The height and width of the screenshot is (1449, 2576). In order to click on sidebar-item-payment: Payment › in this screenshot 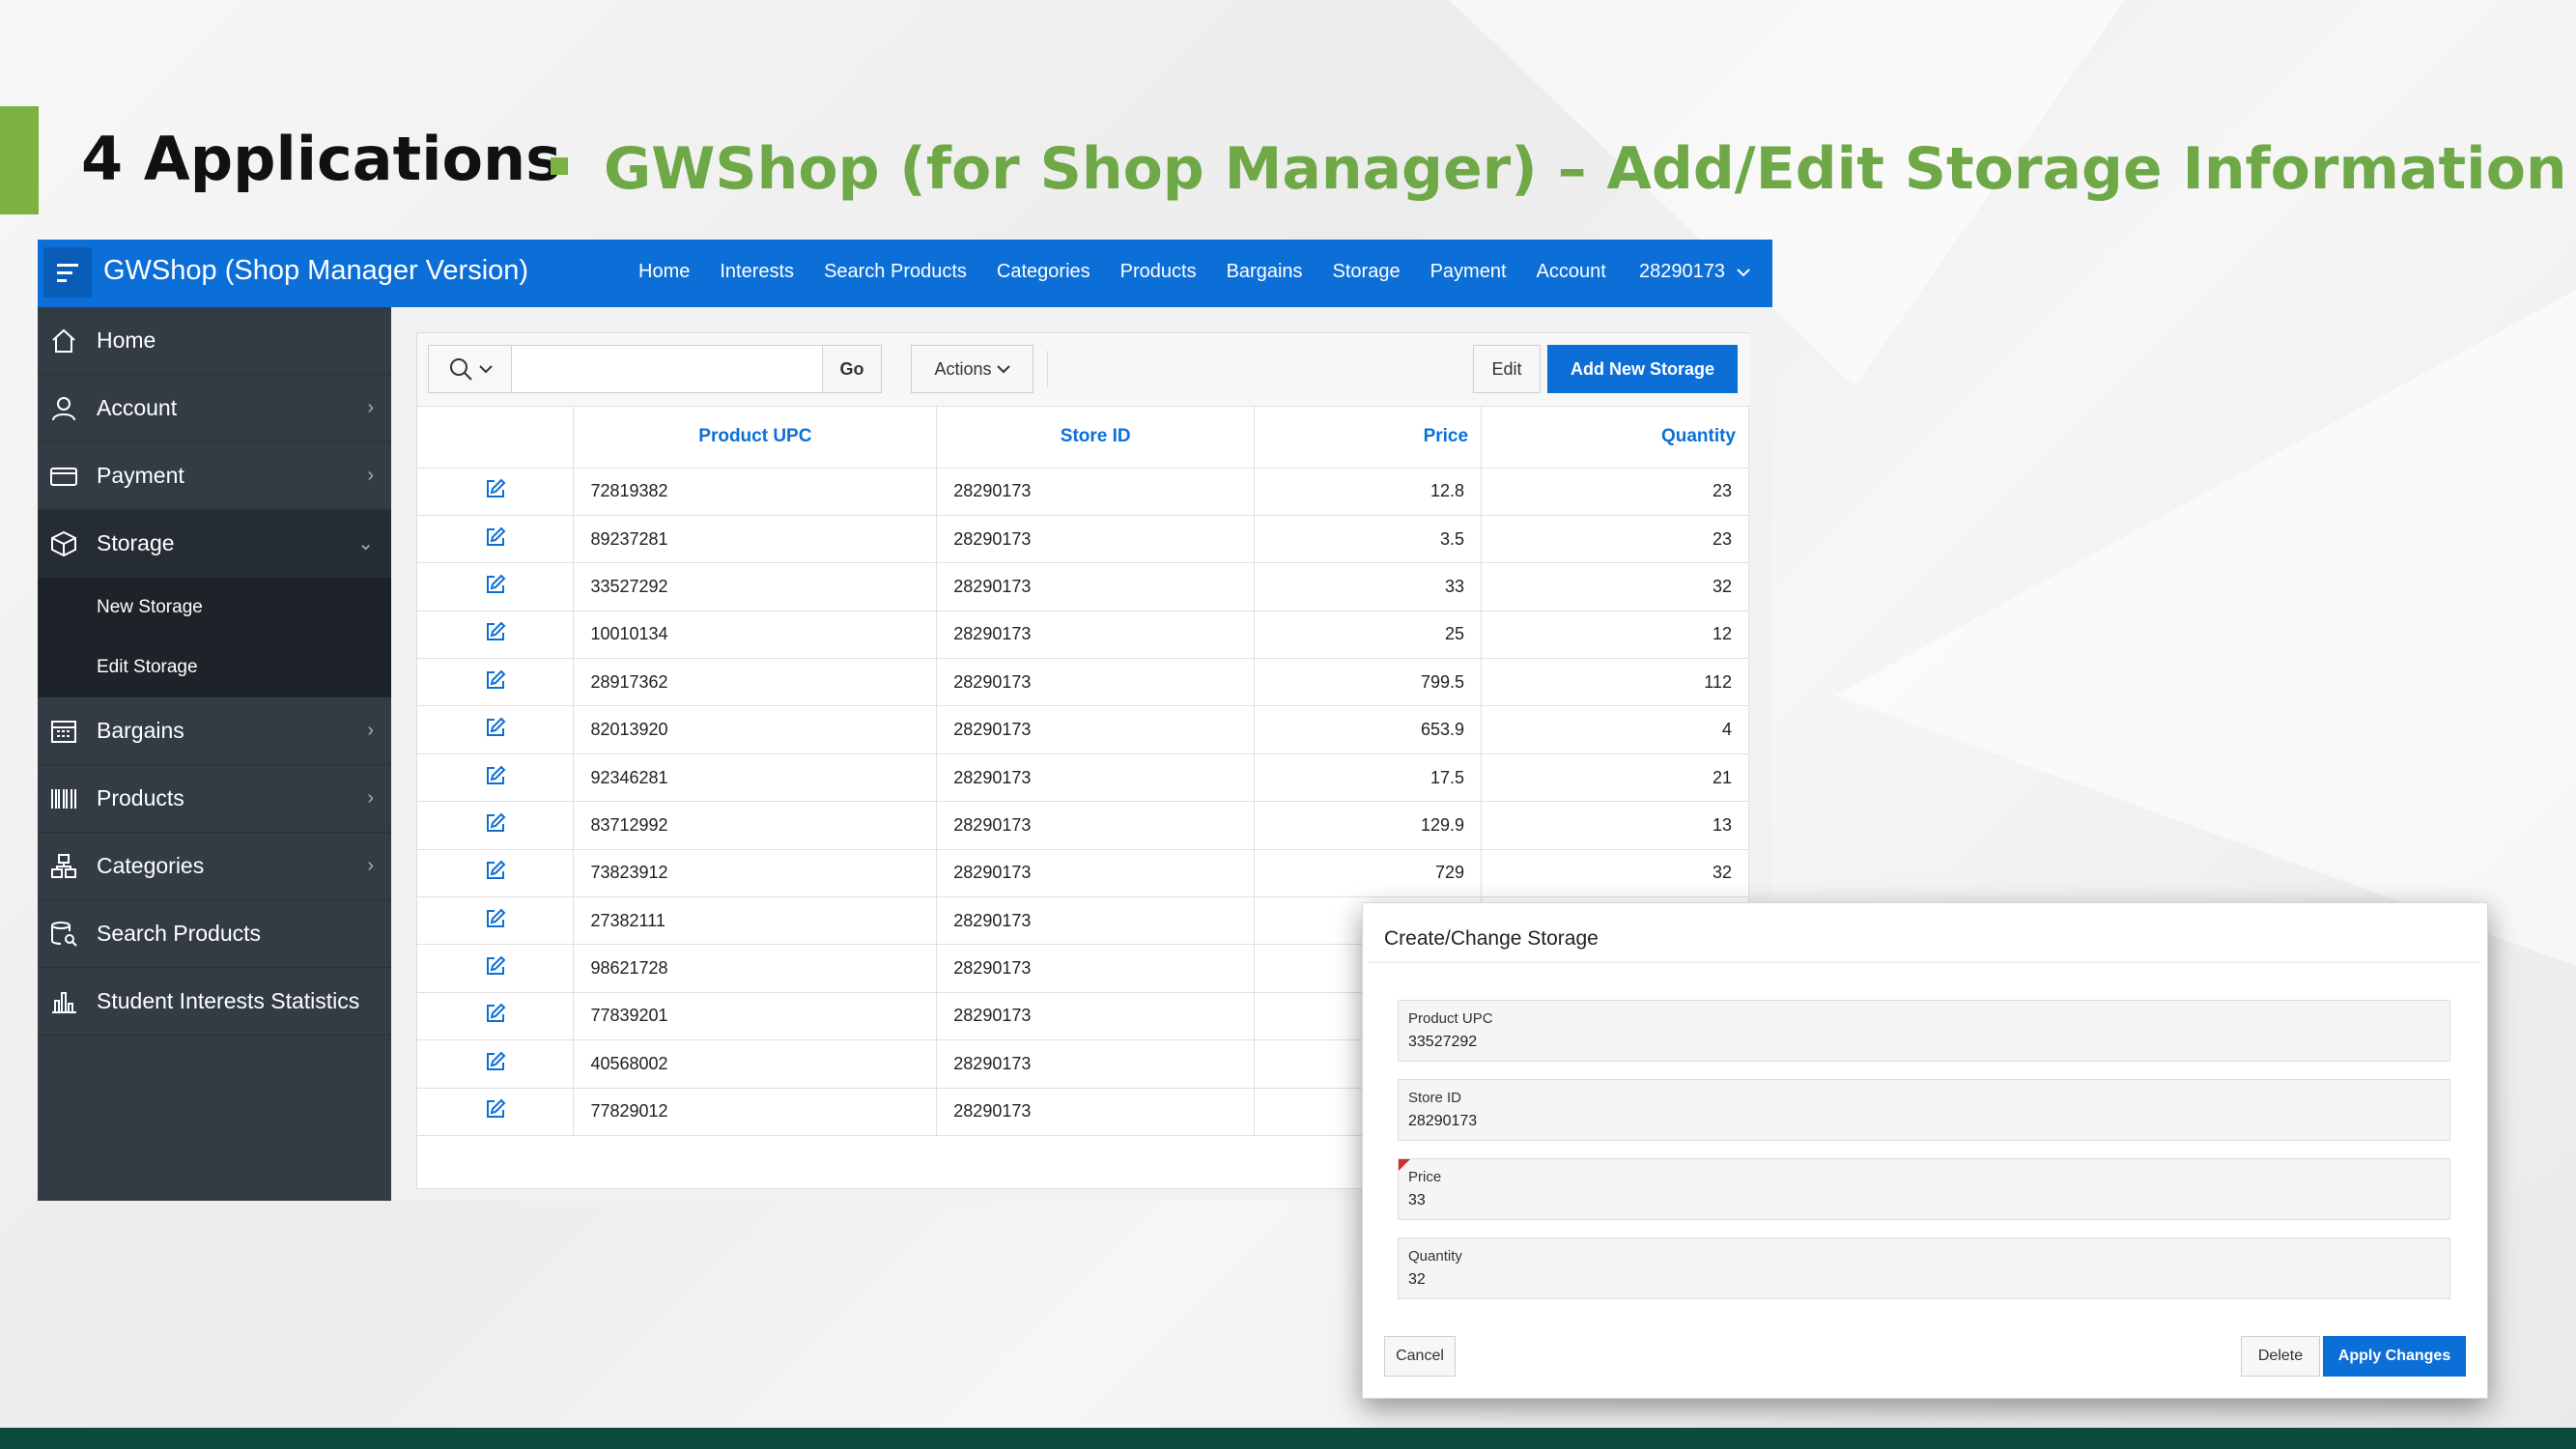, I will do `click(214, 476)`.